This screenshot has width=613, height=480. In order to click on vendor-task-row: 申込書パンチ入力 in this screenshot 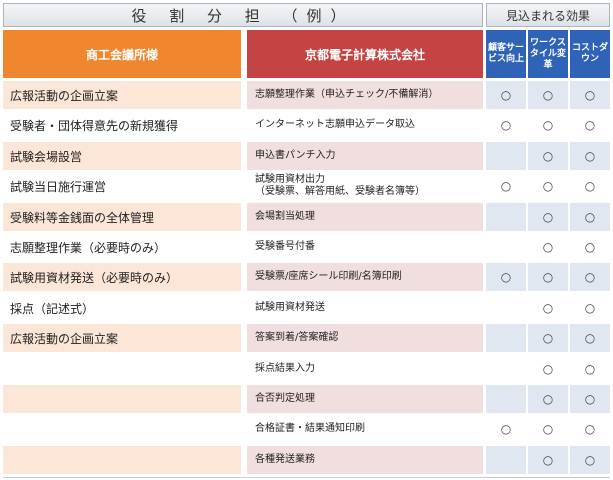, I will do `click(365, 156)`.